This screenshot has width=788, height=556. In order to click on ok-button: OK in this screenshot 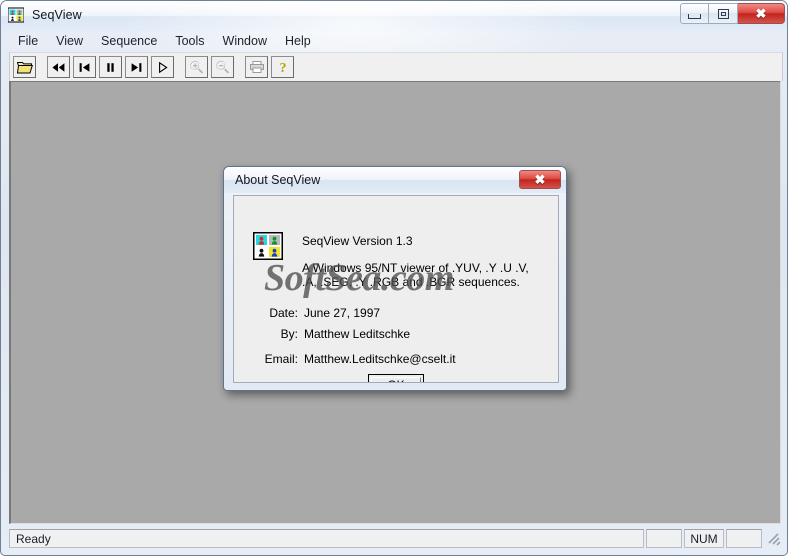, I will do `click(396, 378)`.